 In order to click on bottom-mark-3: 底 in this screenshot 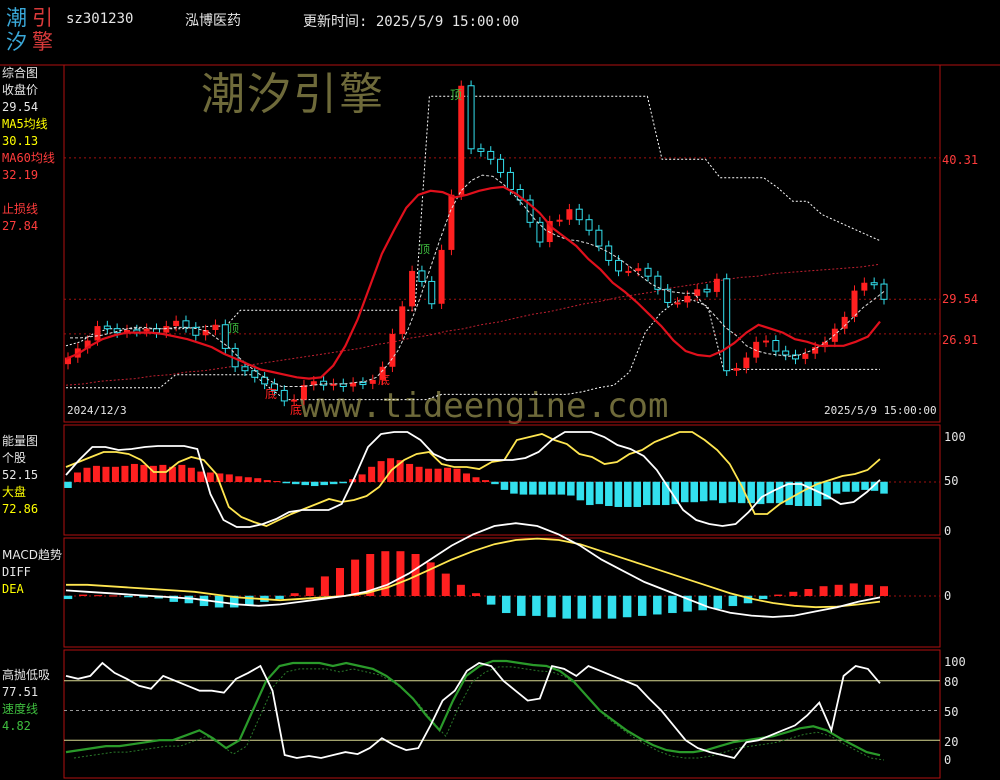, I will do `click(384, 379)`.